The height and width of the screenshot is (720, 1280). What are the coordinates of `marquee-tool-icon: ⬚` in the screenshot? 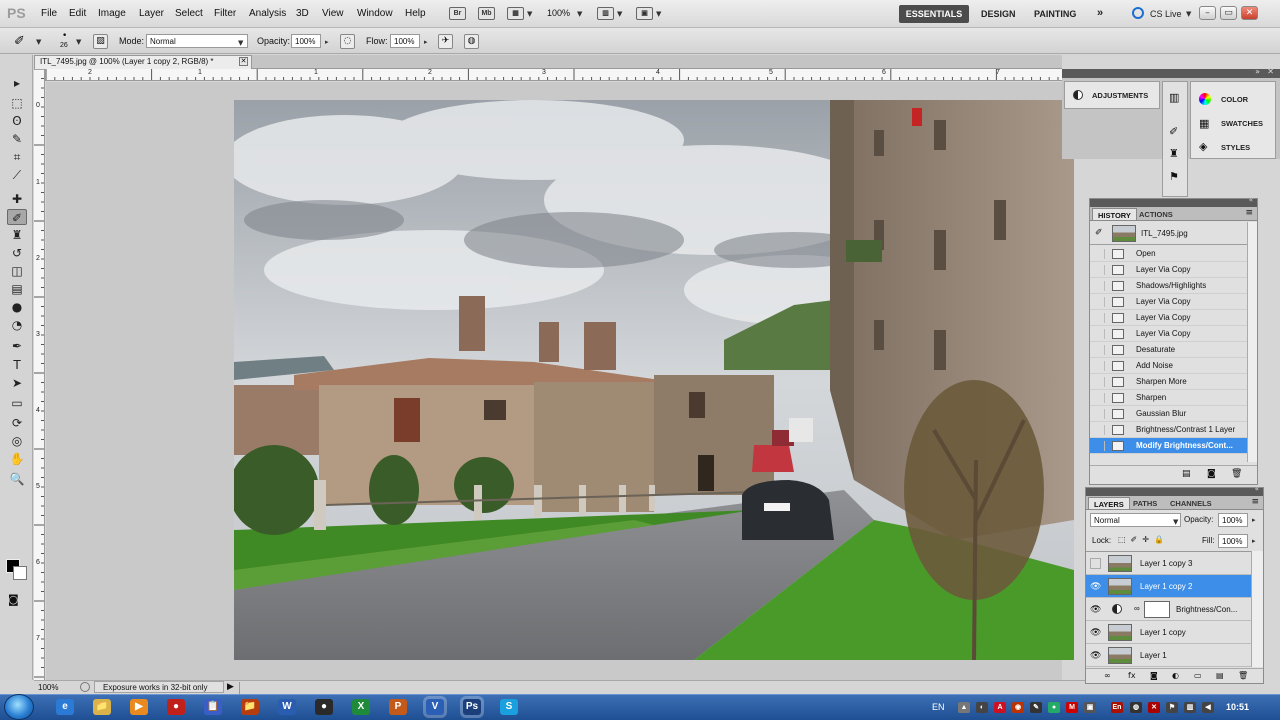 It's located at (17, 103).